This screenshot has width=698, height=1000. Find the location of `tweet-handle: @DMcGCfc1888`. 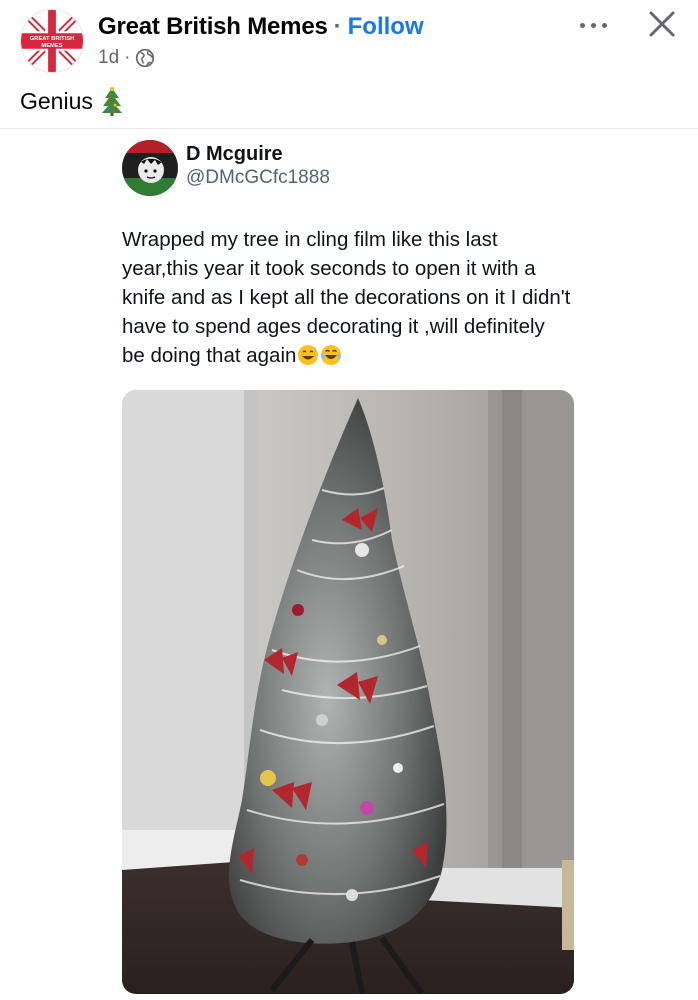

tweet-handle: @DMcGCfc1888 is located at coordinates (258, 177).